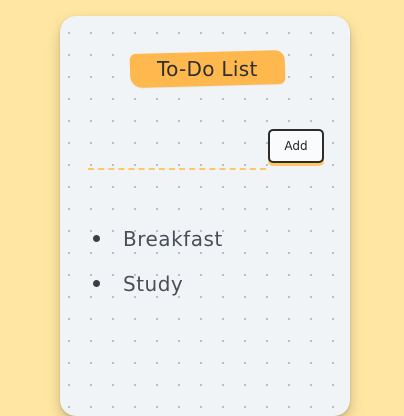 Image resolution: width=404 pixels, height=416 pixels. I want to click on todo-item-study: Study, so click(155, 283).